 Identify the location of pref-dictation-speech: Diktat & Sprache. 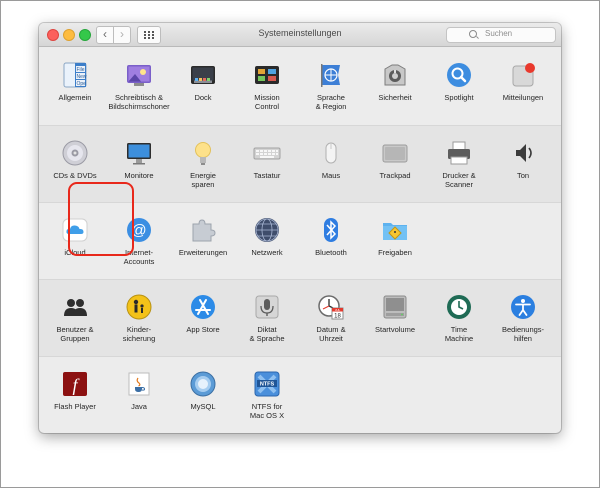
(267, 318).